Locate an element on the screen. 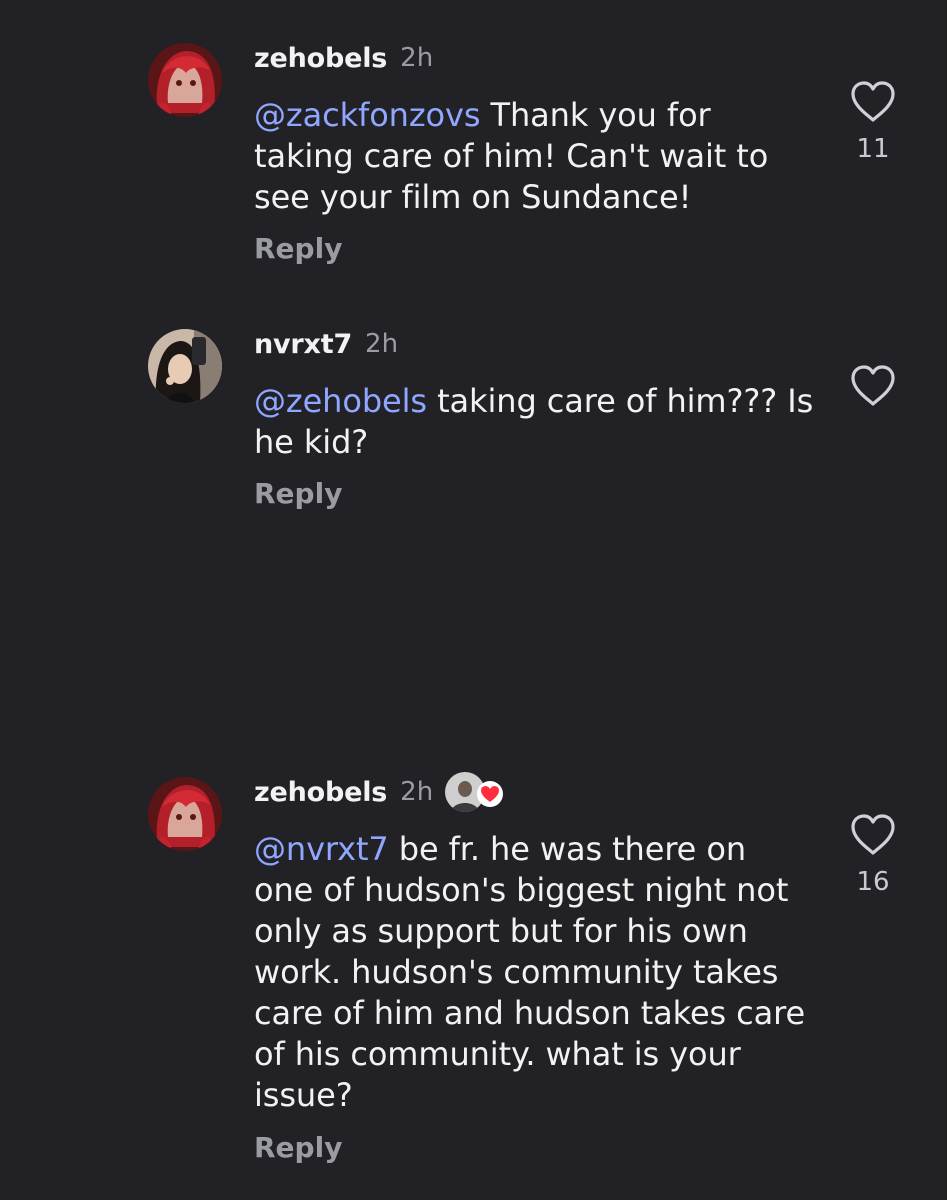 This screenshot has height=1200, width=947. like-column is located at coordinates (873, 386).